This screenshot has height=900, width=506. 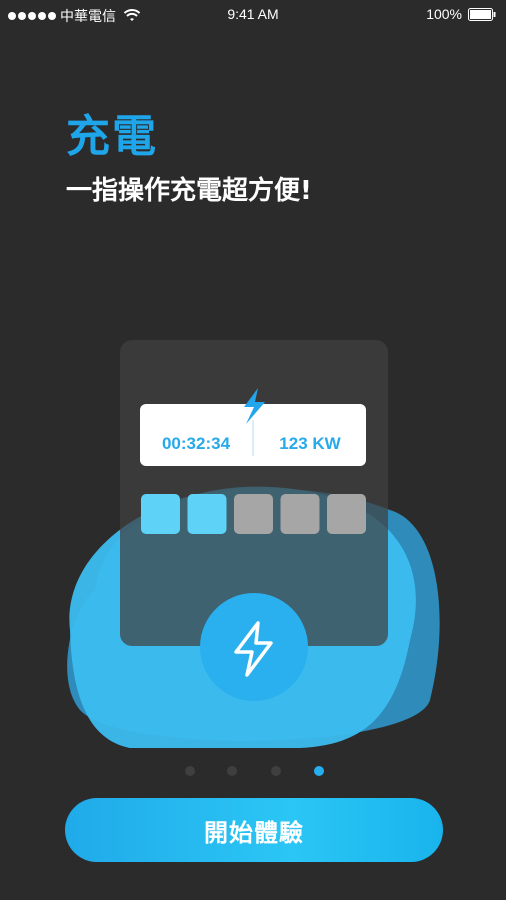 What do you see at coordinates (254, 830) in the screenshot?
I see `start-button: 開始體驗` at bounding box center [254, 830].